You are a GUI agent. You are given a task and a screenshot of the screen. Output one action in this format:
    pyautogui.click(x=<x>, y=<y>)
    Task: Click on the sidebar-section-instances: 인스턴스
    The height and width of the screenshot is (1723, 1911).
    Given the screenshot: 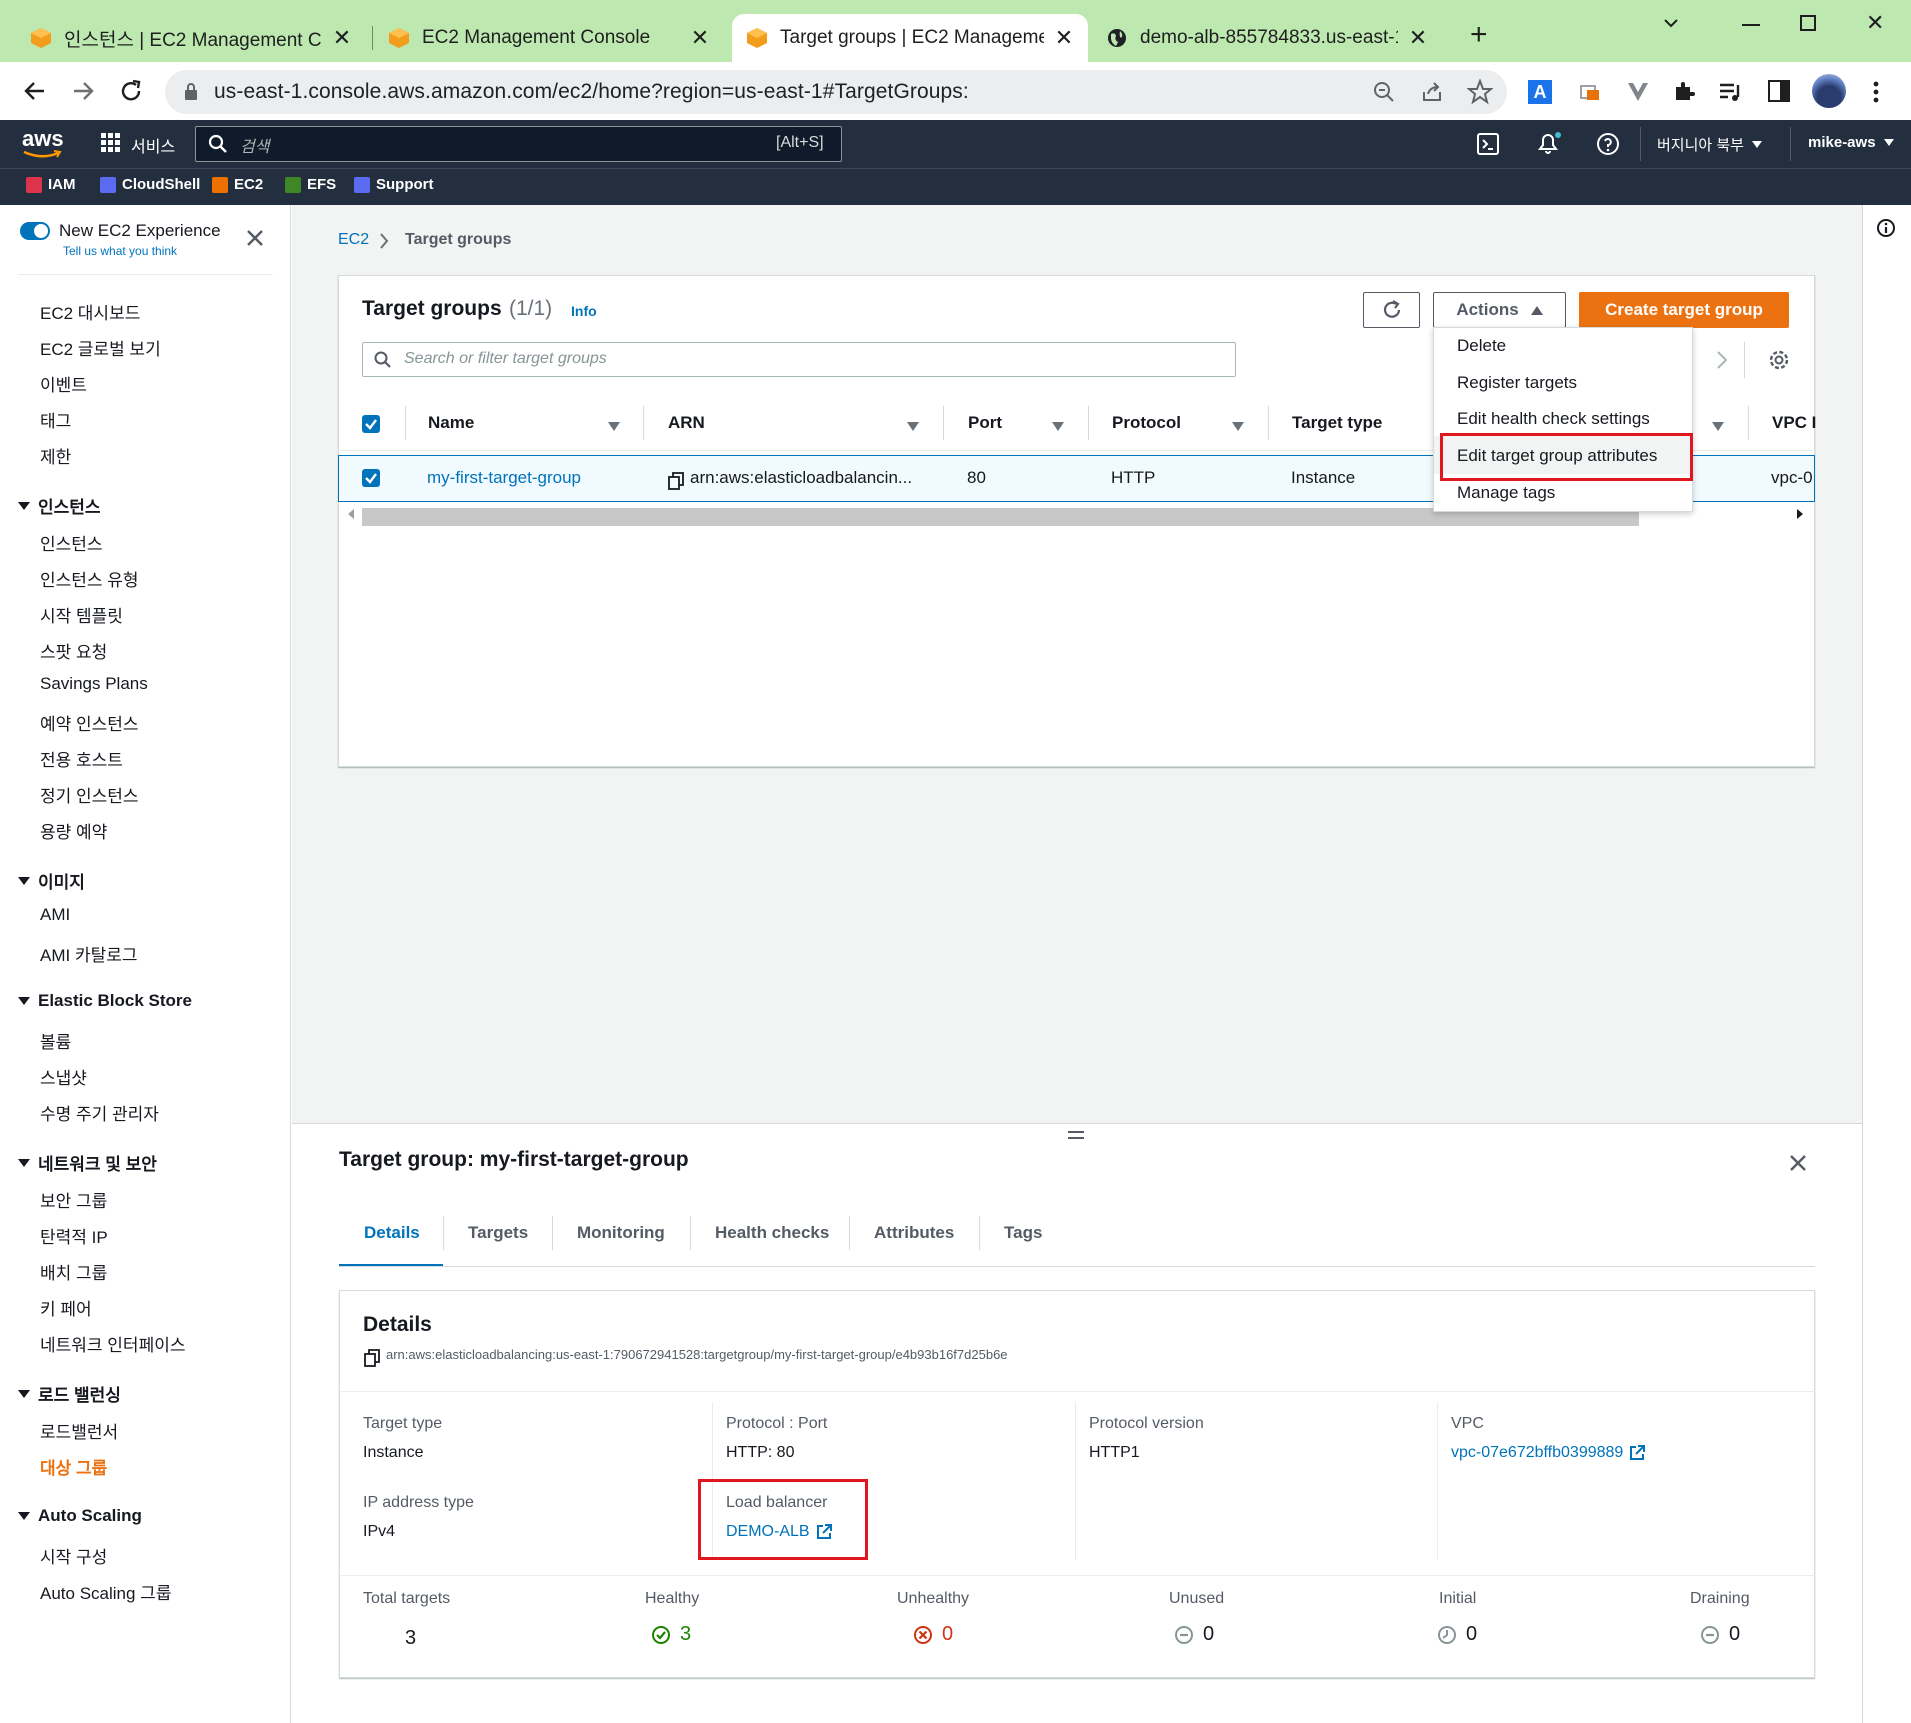 What is the action you would take?
    pyautogui.click(x=59, y=505)
    